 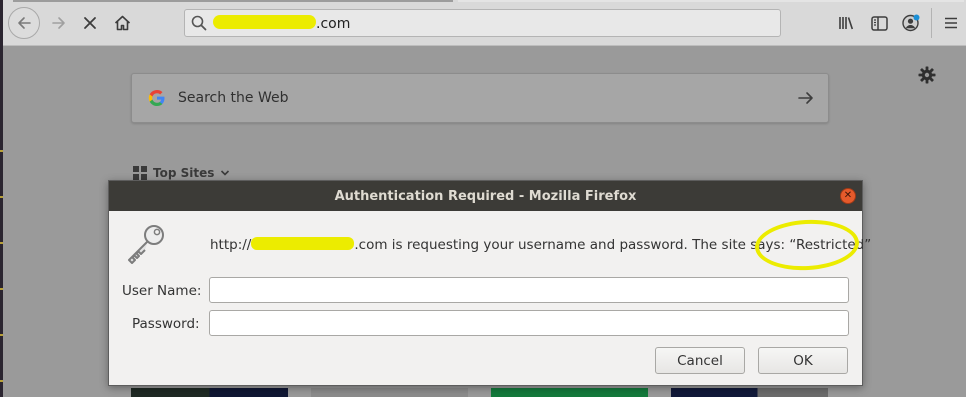 What do you see at coordinates (529, 323) in the screenshot?
I see `password-field` at bounding box center [529, 323].